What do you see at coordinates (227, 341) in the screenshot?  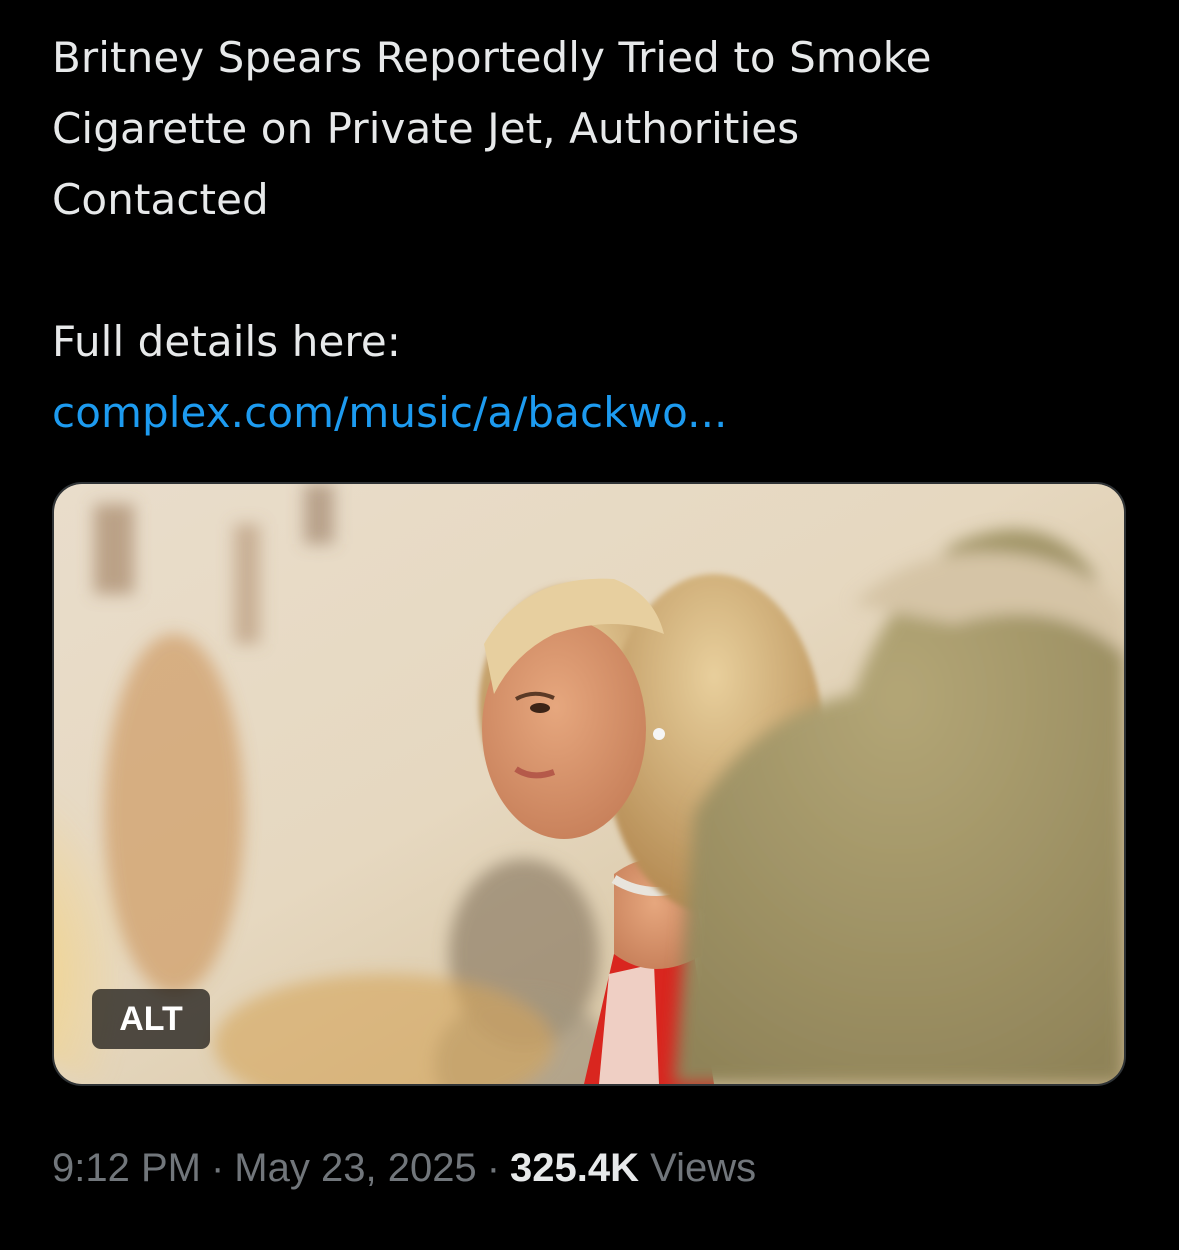 I see `details-prefix: Full details here:` at bounding box center [227, 341].